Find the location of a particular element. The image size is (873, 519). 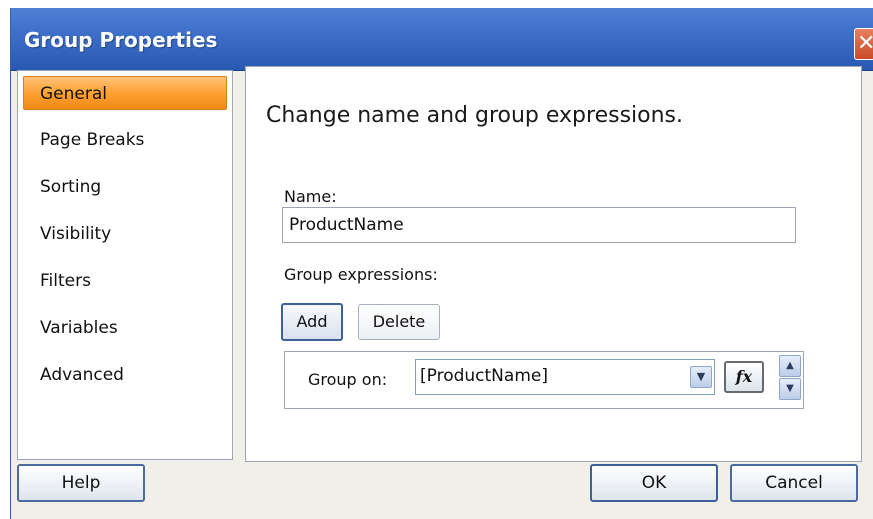

dropdown-button: ▼ is located at coordinates (701, 377).